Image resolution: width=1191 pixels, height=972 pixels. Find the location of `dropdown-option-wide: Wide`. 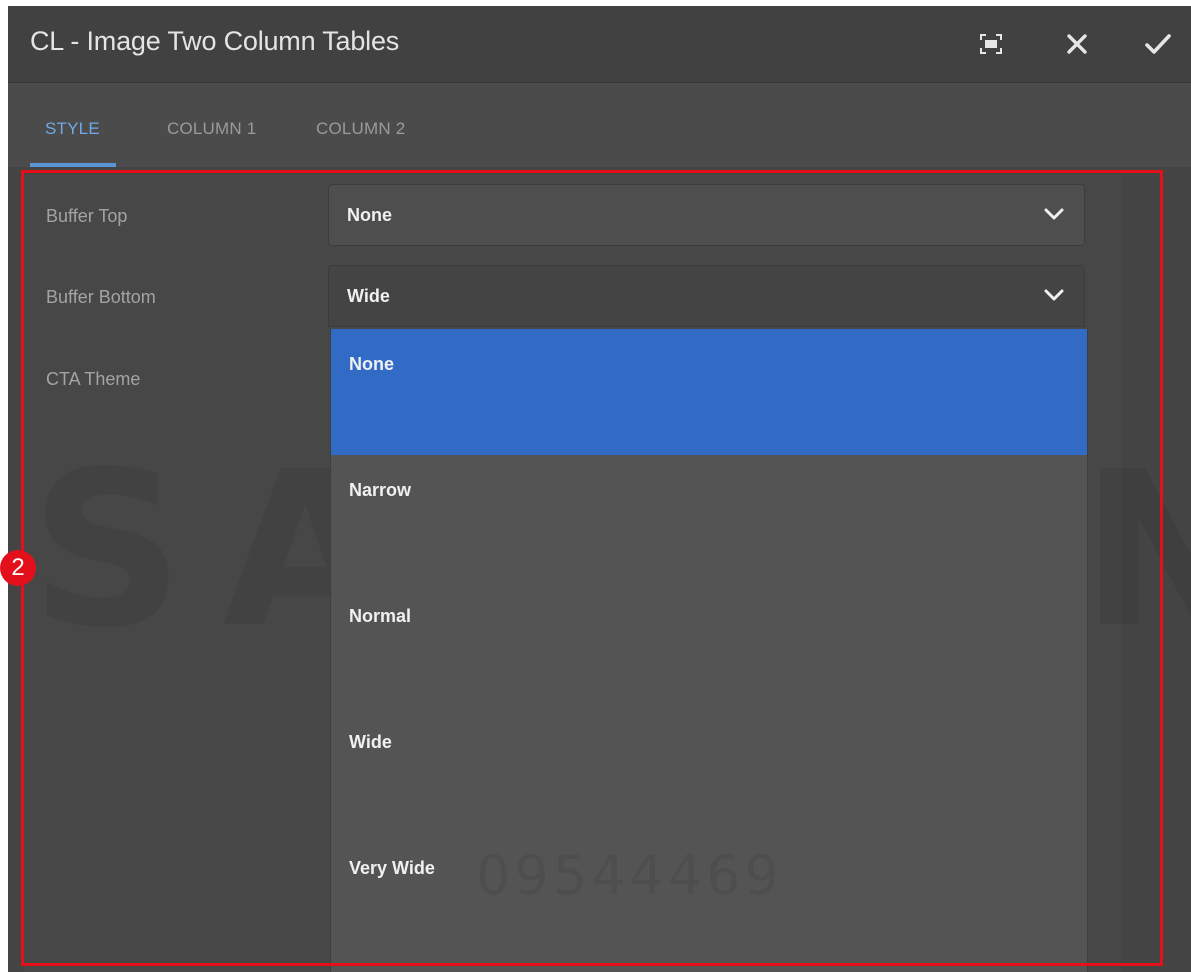

dropdown-option-wide: Wide is located at coordinates (709, 770).